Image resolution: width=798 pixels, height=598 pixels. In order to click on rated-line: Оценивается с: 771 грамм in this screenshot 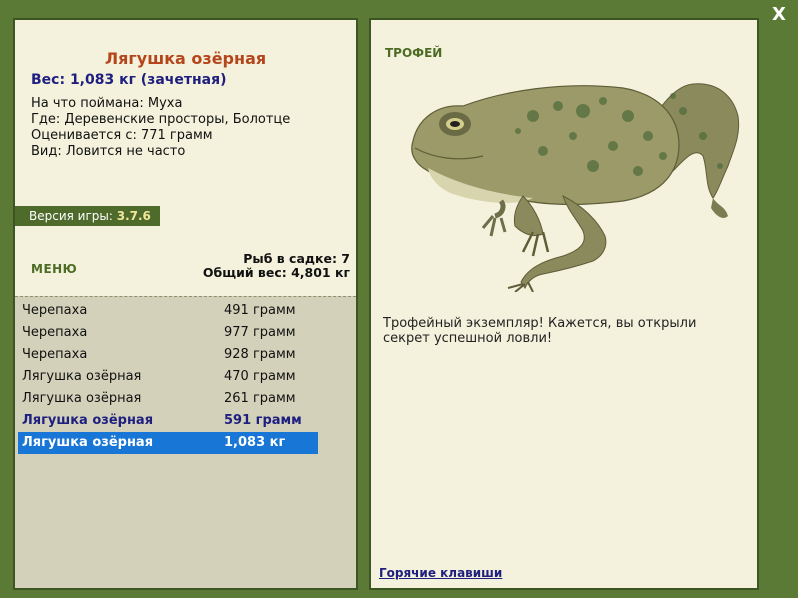, I will do `click(122, 135)`.